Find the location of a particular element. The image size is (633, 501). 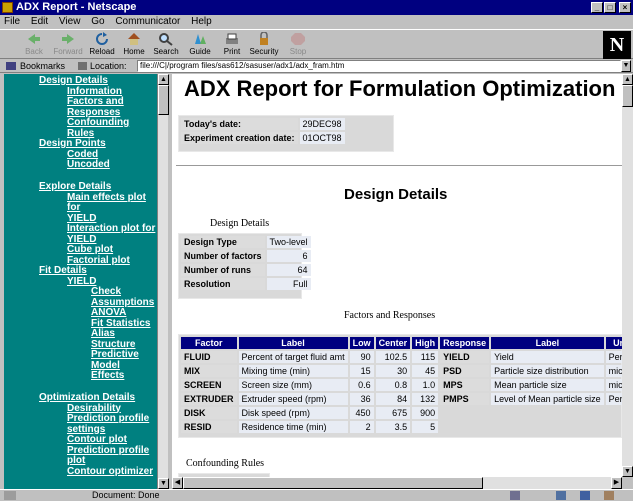

table-row: Number of factors 6 is located at coordinates (246, 256).